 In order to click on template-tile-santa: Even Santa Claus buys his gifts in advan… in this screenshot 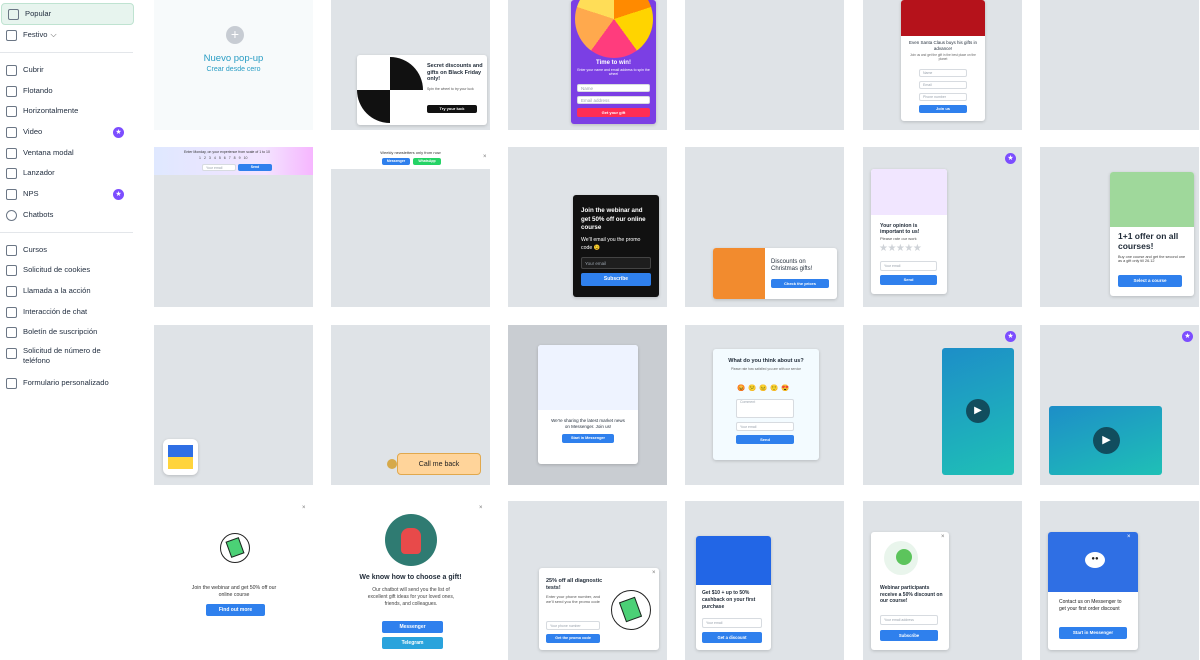, I will do `click(942, 65)`.